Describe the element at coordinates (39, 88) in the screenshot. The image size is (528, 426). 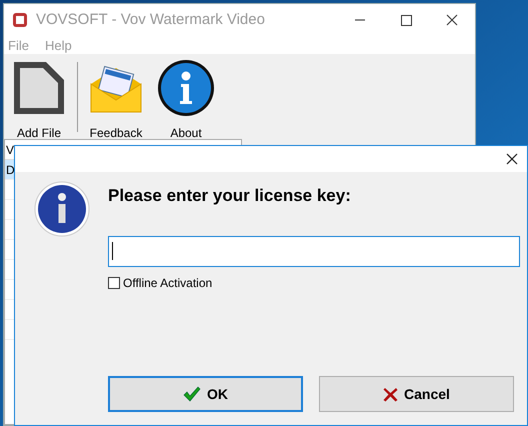
I see `document-icon` at that location.